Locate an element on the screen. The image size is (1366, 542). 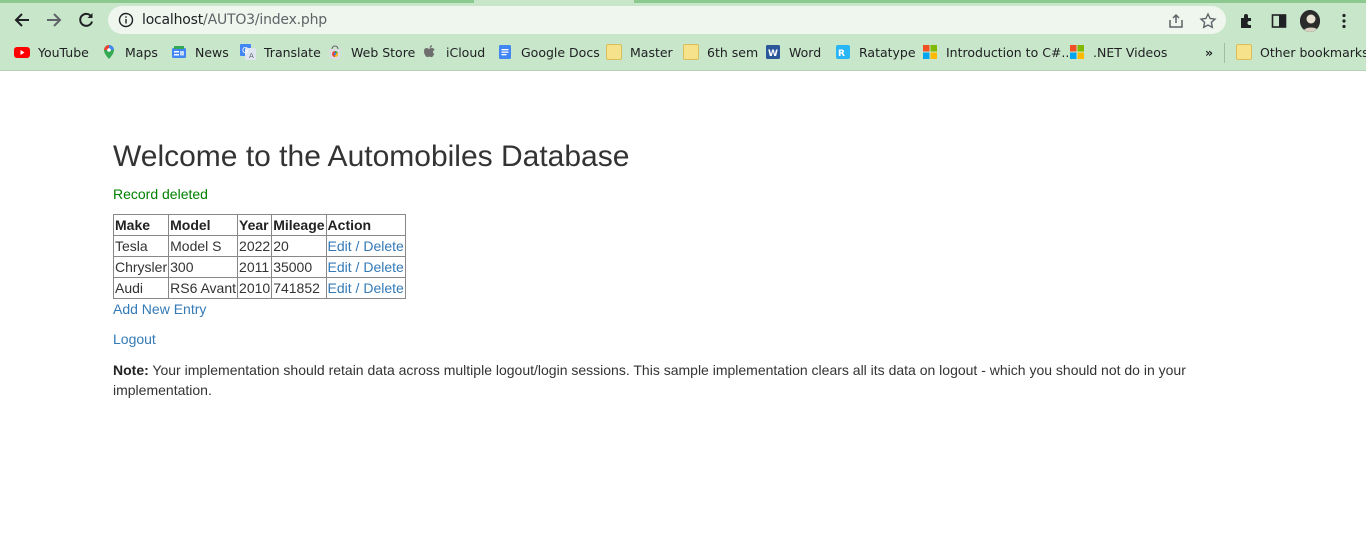
bookmark-label: Translate is located at coordinates (292, 52).